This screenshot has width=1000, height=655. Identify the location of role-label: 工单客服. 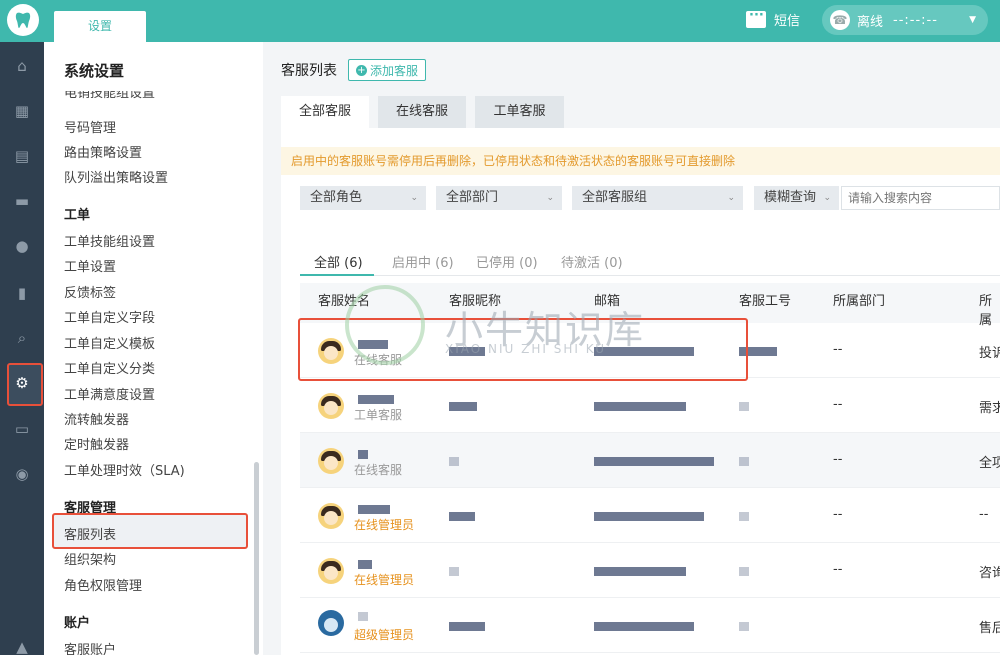
(378, 415).